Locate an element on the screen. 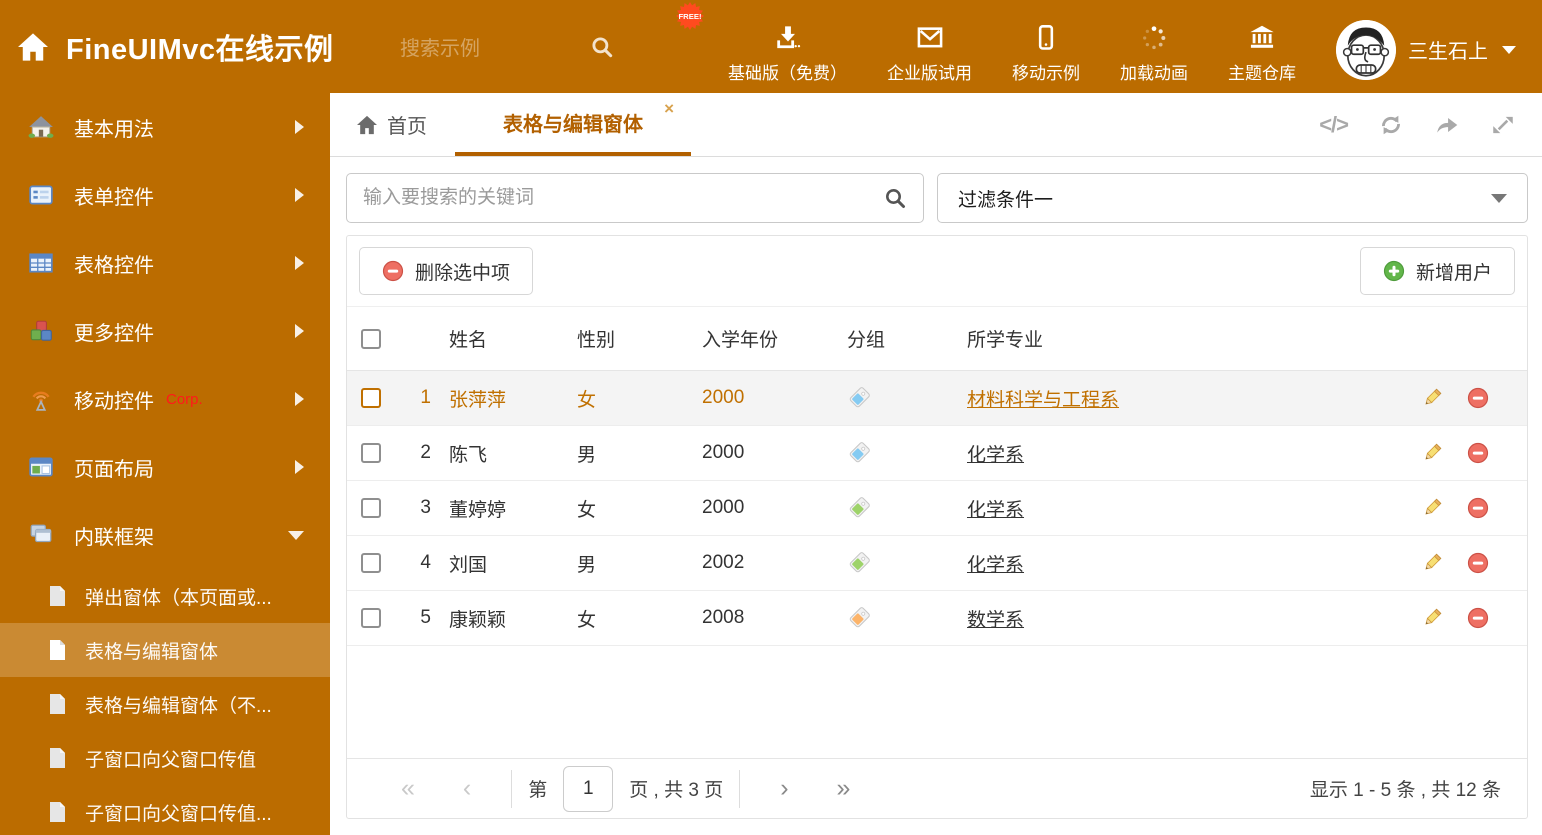  cell-name: 董婷婷 is located at coordinates (478, 510).